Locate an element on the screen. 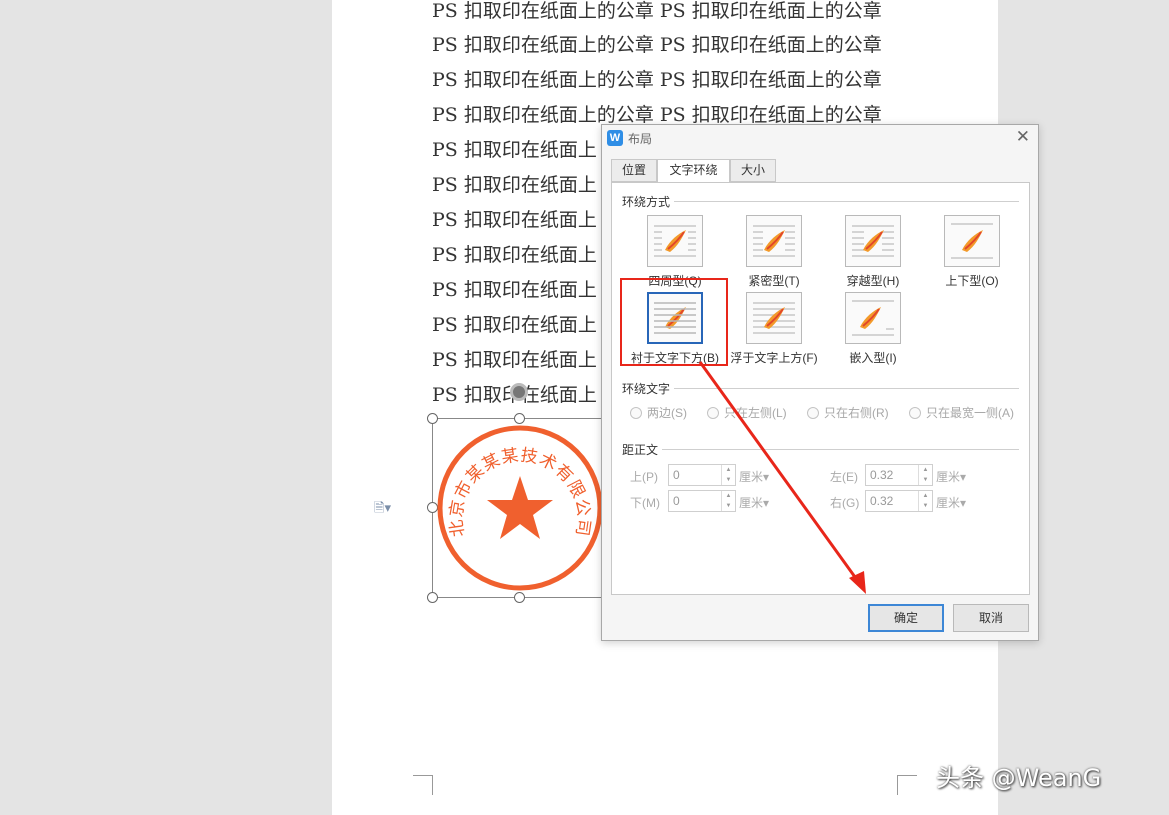 The image size is (1169, 815). seal-star is located at coordinates (520, 507).